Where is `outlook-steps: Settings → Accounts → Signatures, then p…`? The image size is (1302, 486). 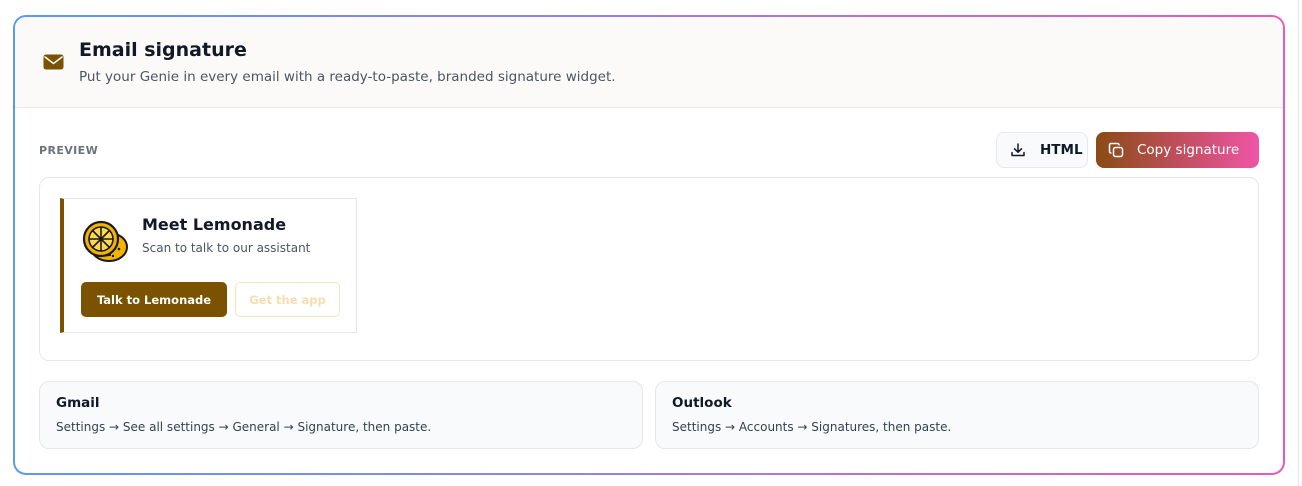 outlook-steps: Settings → Accounts → Signatures, then p… is located at coordinates (812, 427).